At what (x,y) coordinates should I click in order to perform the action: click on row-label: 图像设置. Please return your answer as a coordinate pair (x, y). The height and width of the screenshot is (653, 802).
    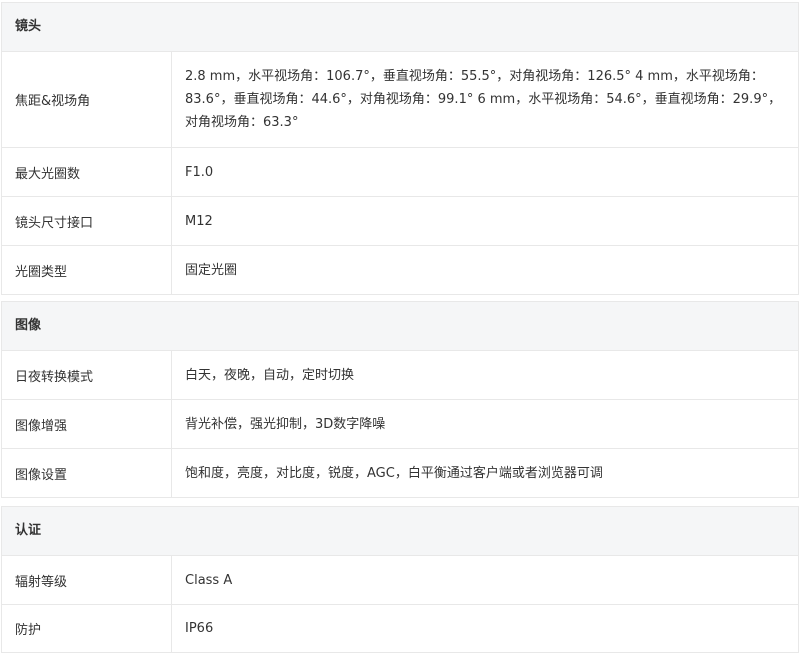
    Looking at the image, I should click on (87, 473).